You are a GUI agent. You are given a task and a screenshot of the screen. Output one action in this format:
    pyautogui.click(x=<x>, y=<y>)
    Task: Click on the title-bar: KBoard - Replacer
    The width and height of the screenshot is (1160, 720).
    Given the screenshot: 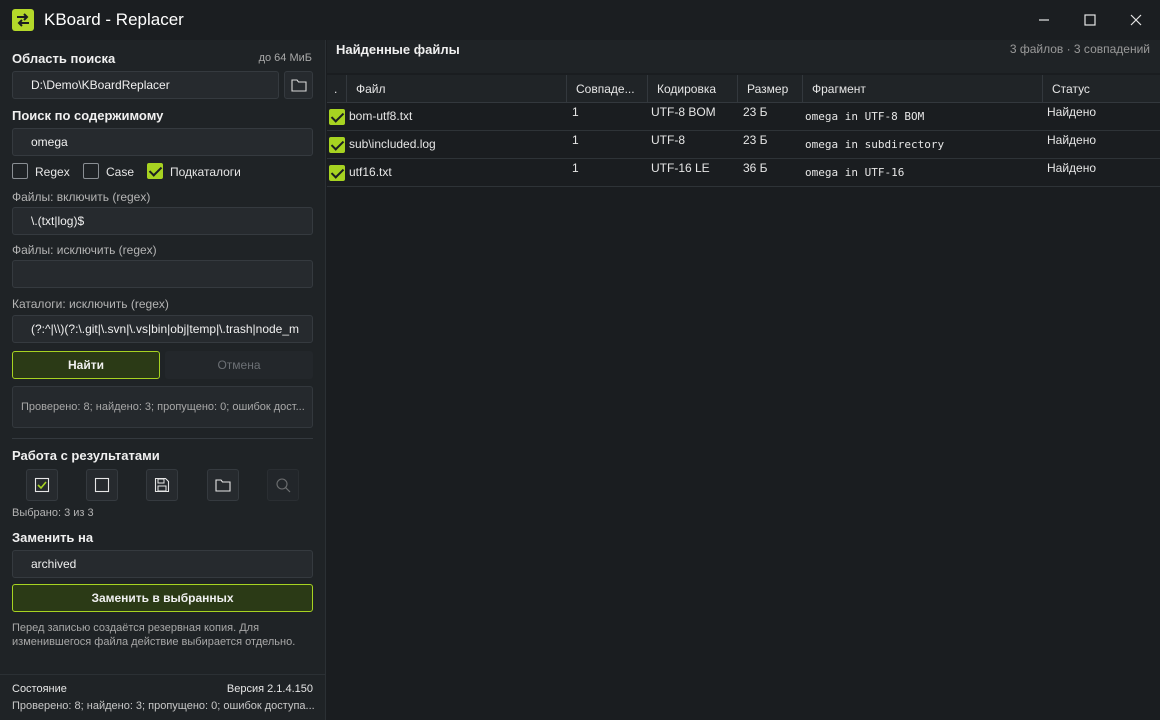 What is the action you would take?
    pyautogui.click(x=580, y=20)
    